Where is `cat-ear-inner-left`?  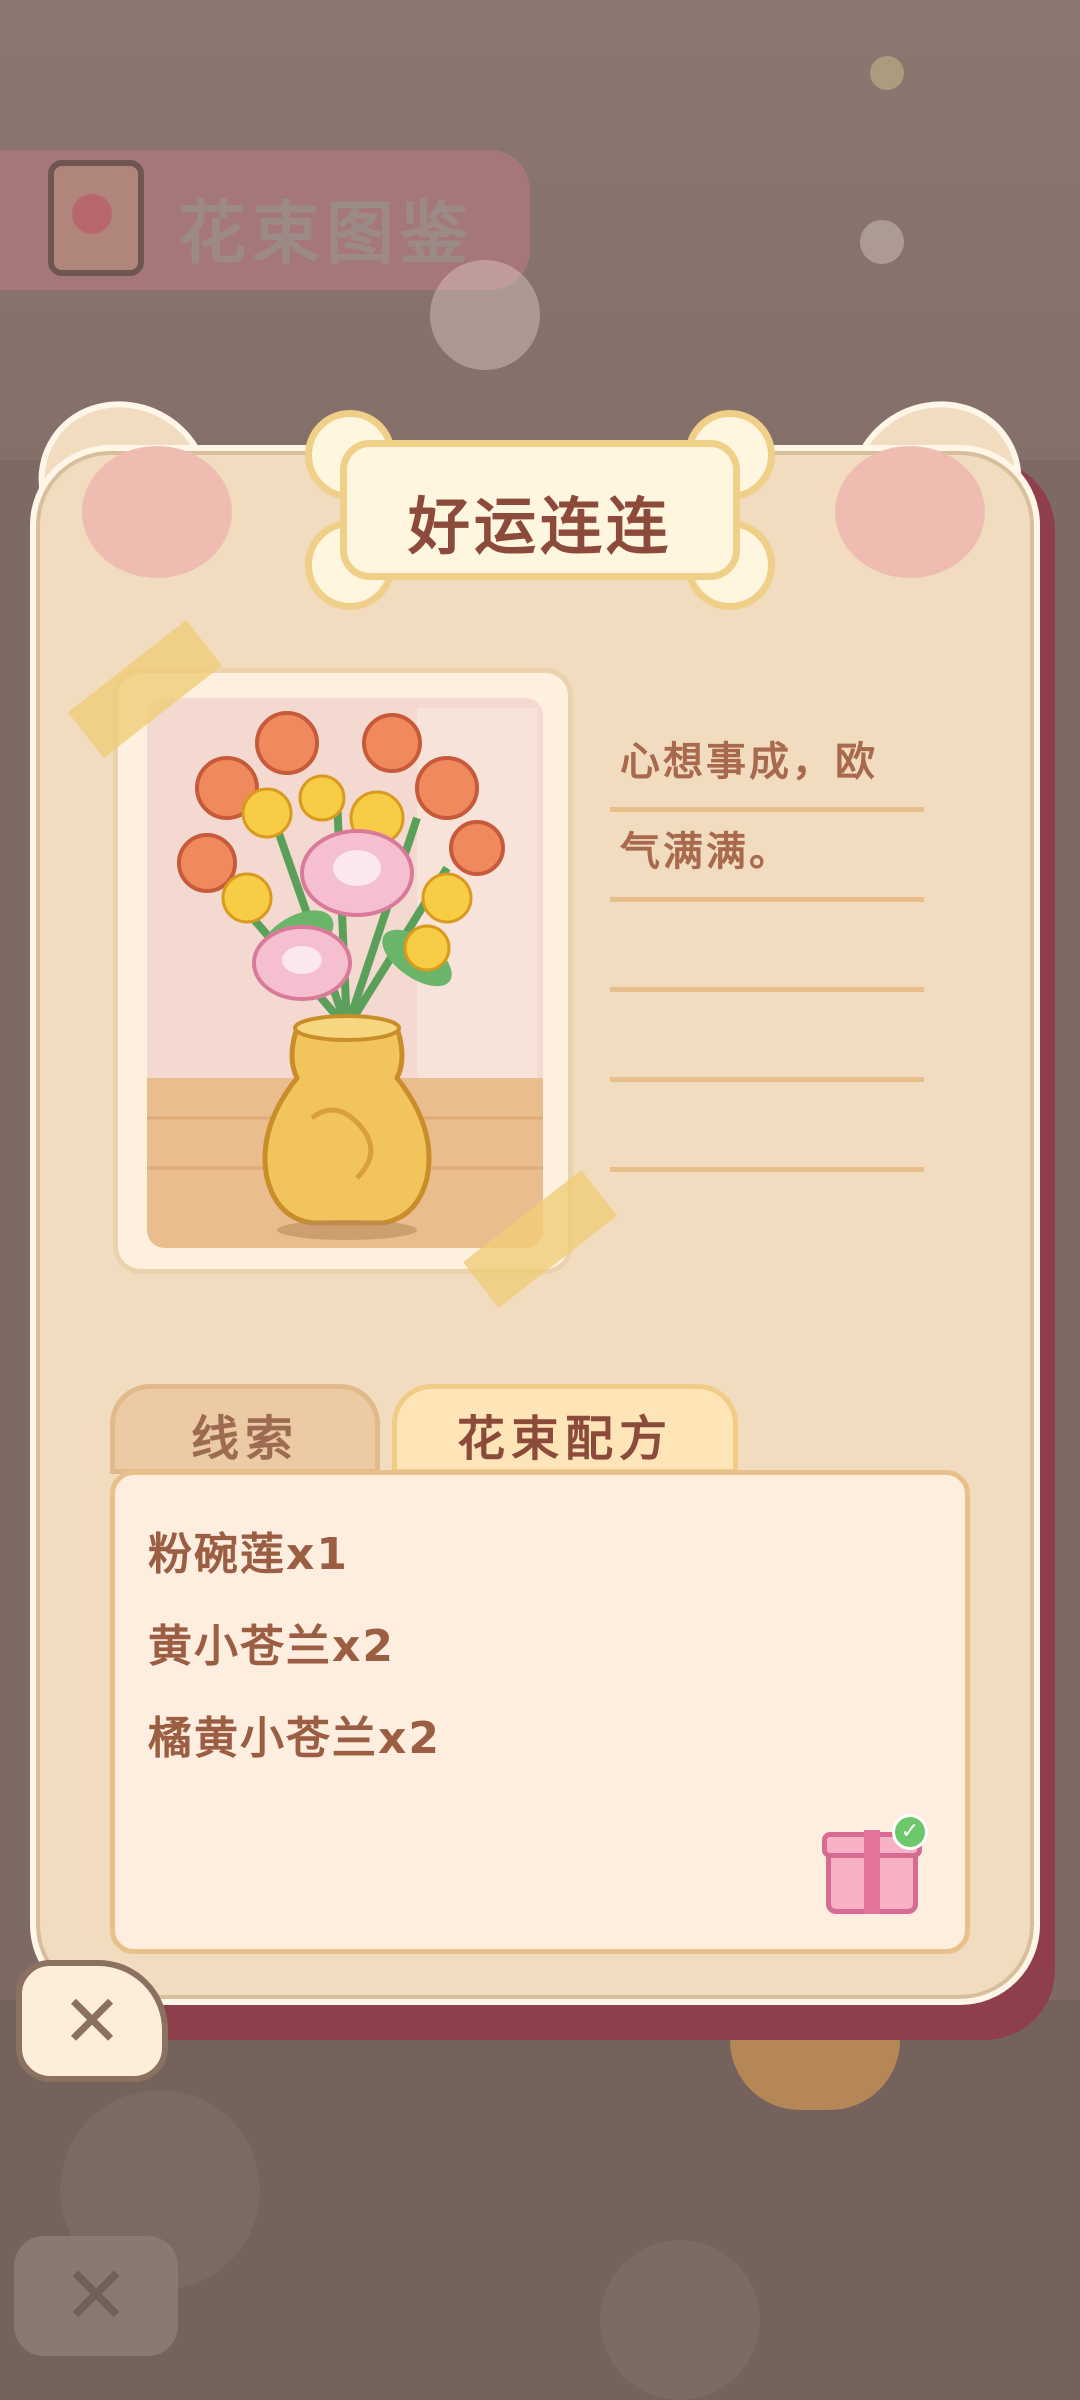 cat-ear-inner-left is located at coordinates (157, 512).